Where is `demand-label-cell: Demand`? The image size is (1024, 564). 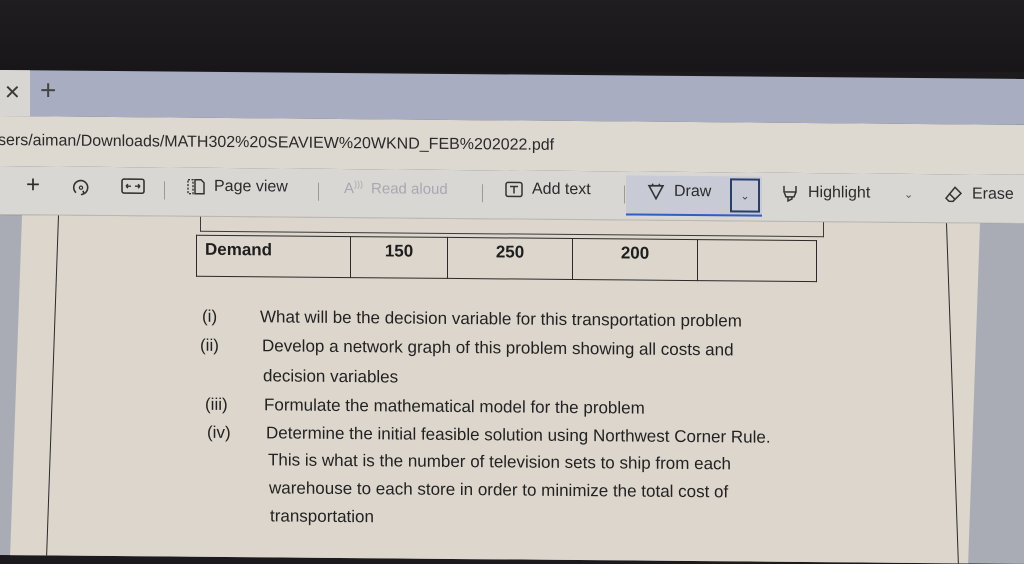
demand-label-cell: Demand is located at coordinates (273, 256).